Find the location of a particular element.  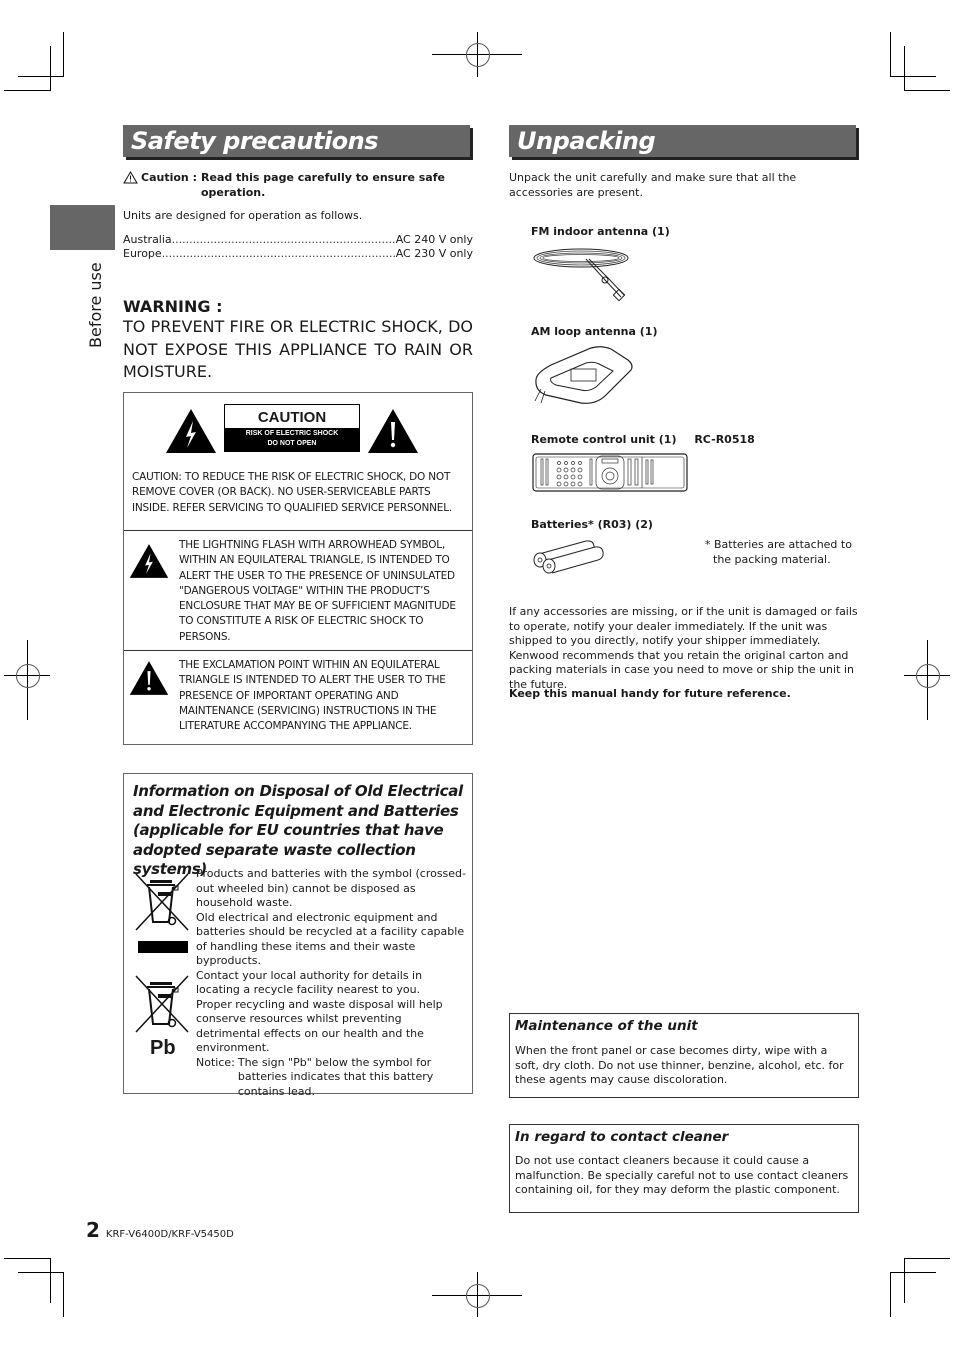

side-tab-label: Before use is located at coordinates (99, 303).